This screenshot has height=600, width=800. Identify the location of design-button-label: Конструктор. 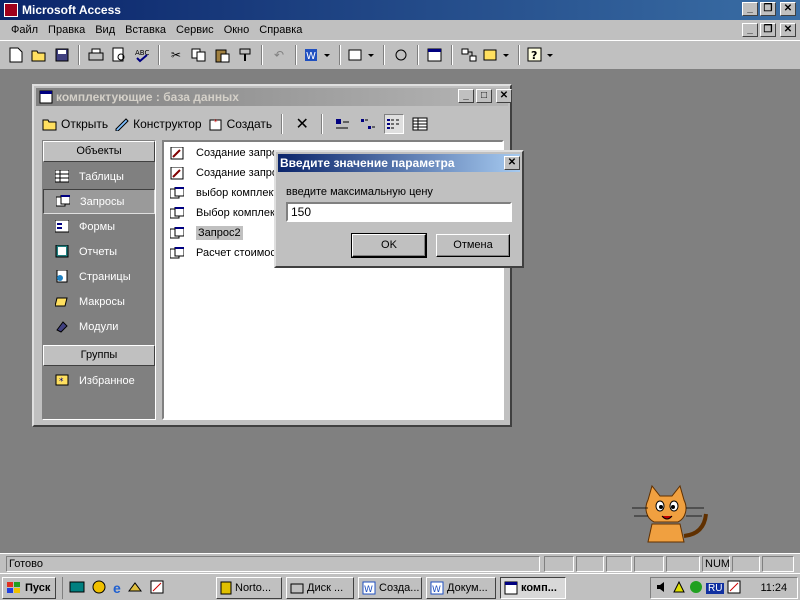
(167, 124).